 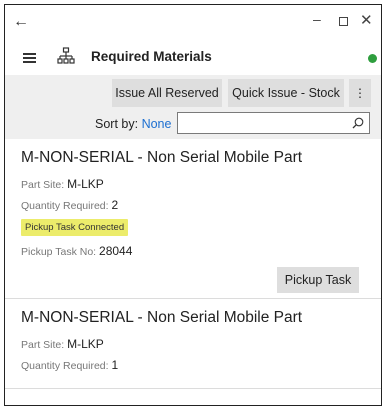 I want to click on quantity-field: Quantity Required: 1, so click(x=69, y=365).